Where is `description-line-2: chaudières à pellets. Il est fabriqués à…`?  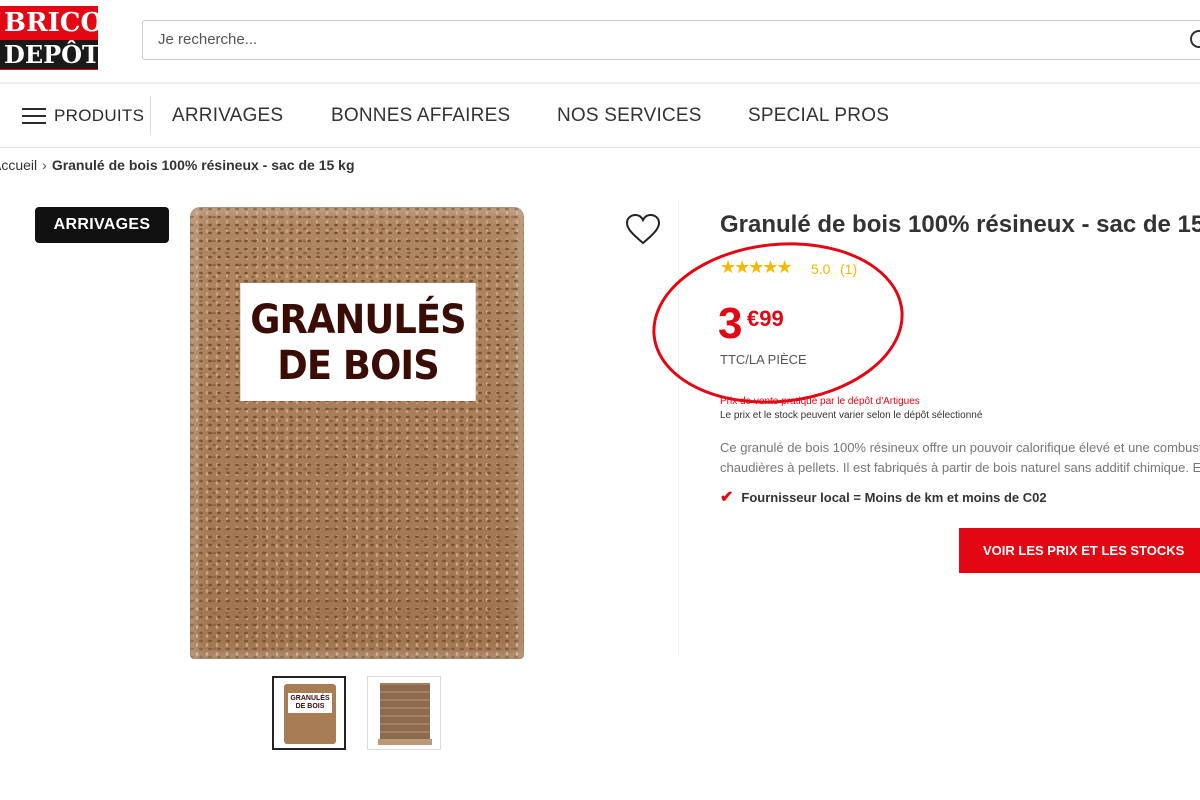 description-line-2: chaudières à pellets. Il est fabriqués à… is located at coordinates (960, 467).